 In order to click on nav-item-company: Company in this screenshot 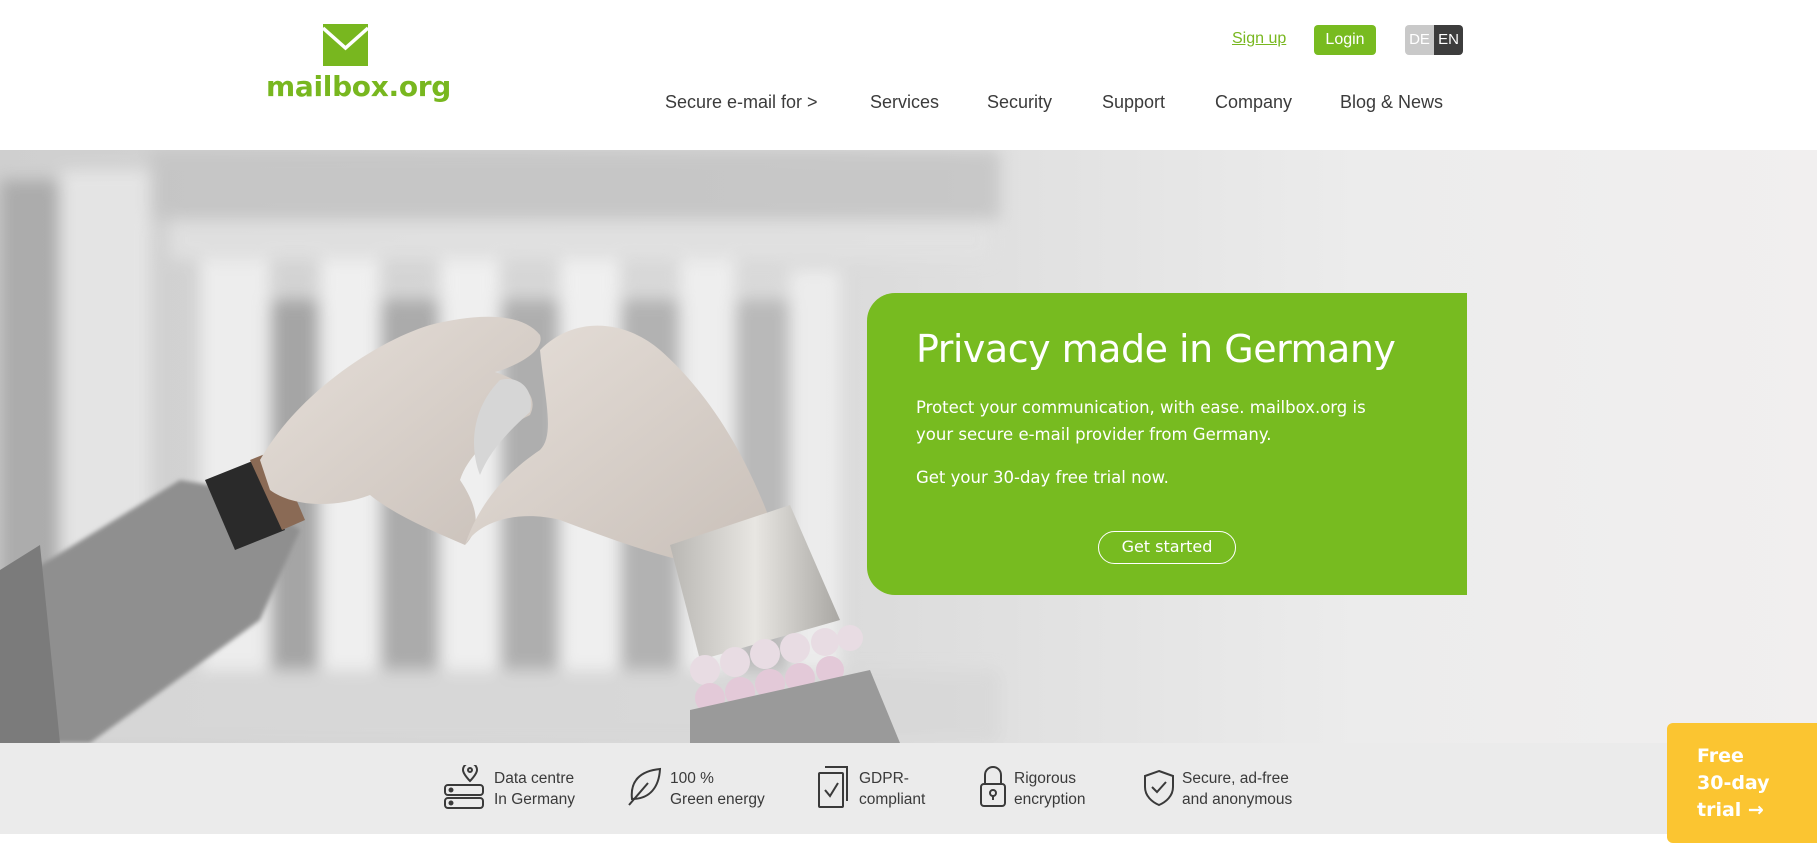, I will do `click(1253, 102)`.